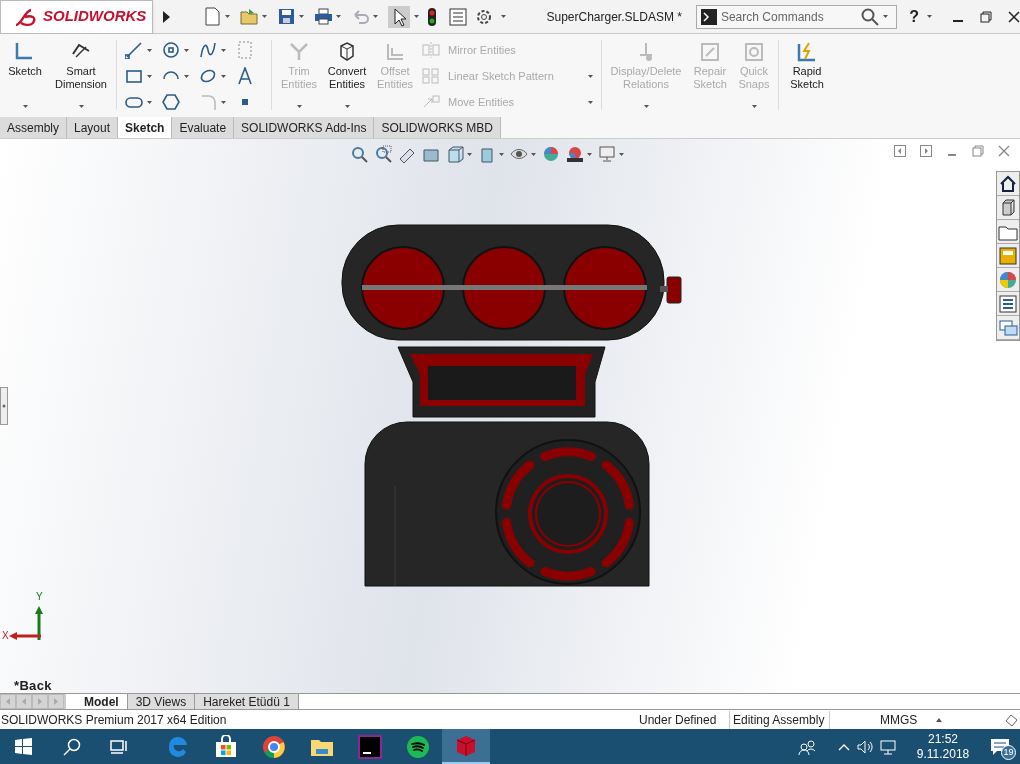 This screenshot has height=764, width=1020. Describe the element at coordinates (203, 127) in the screenshot. I see `command-tab: Evaluate` at that location.